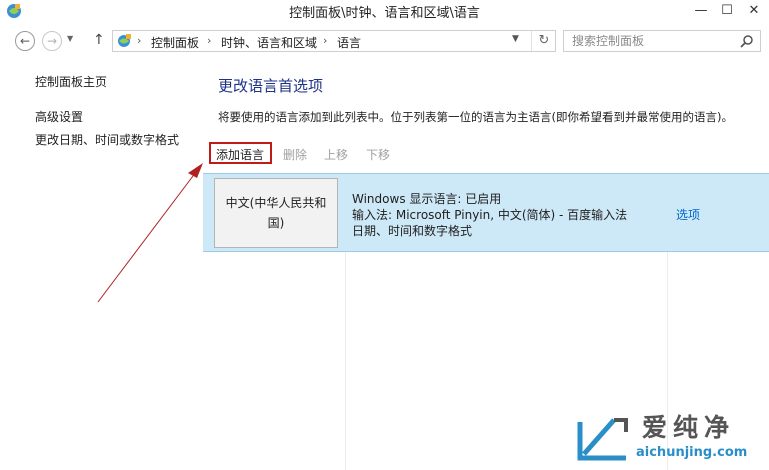 The image size is (769, 470). I want to click on control-panel-location-icon, so click(124, 40).